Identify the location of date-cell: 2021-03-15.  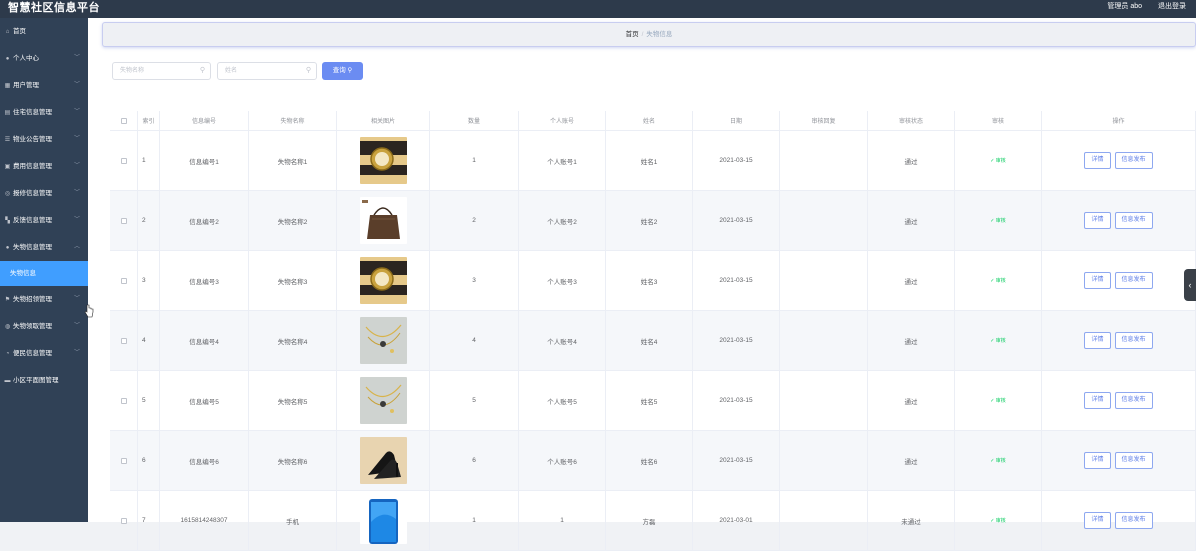
(736, 400).